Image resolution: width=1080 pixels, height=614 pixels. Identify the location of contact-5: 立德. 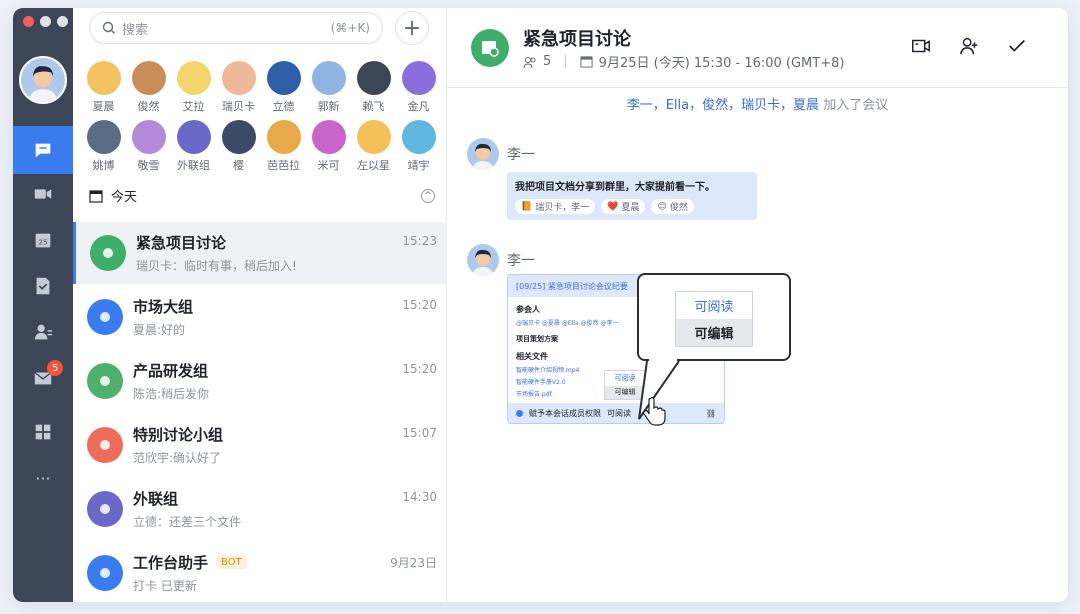
(283, 87).